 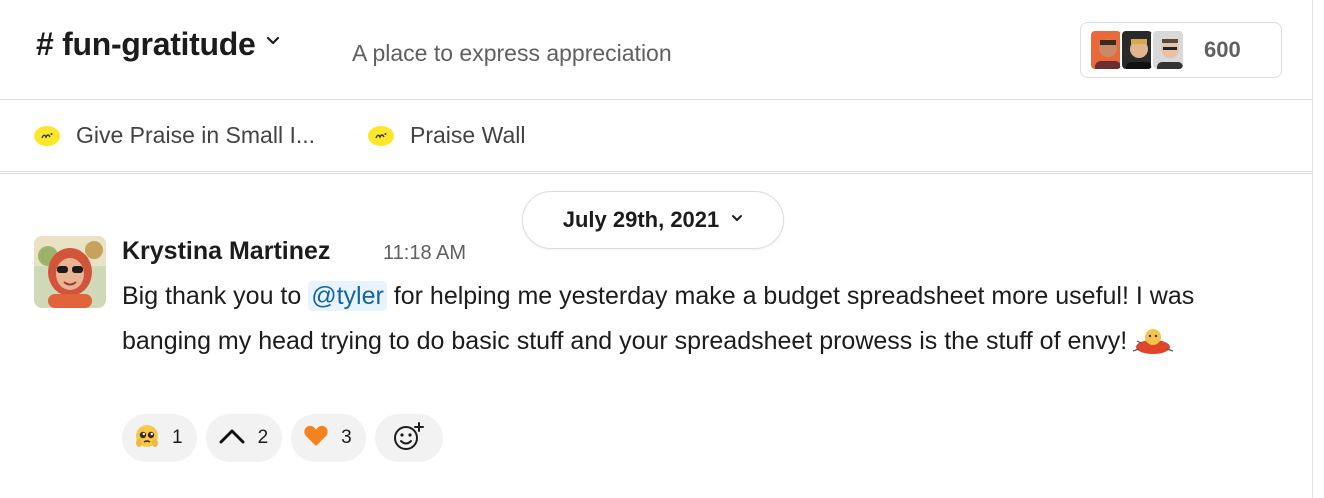 I want to click on reaction-count: 2, so click(x=263, y=437).